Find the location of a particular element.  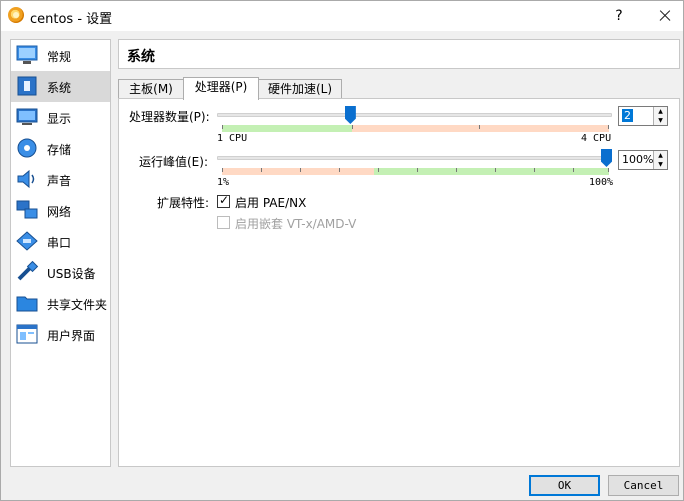

sidebar-item-storage: 存储 is located at coordinates (60, 148).